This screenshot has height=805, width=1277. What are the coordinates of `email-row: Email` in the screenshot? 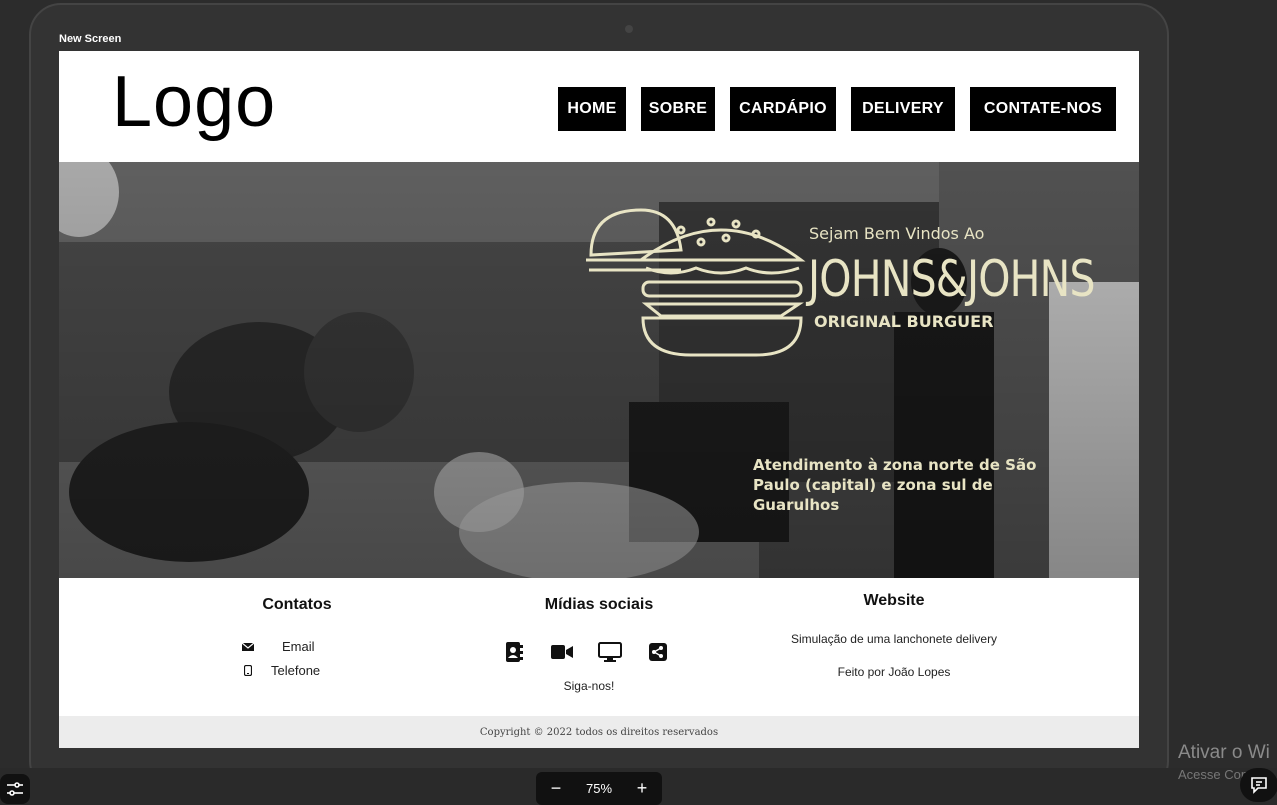 It's located at (278, 646).